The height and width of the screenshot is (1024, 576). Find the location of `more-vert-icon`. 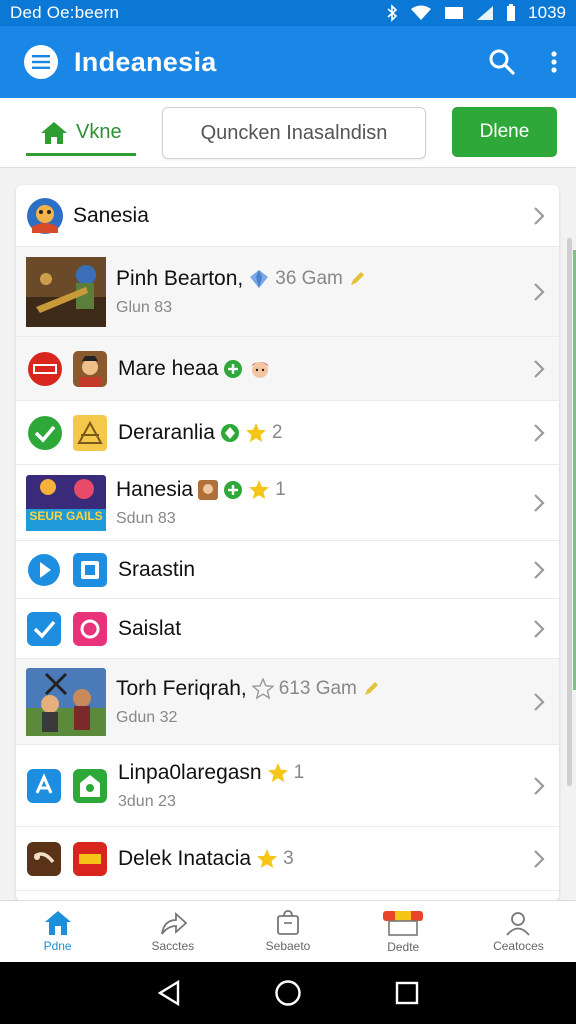

more-vert-icon is located at coordinates (554, 62).